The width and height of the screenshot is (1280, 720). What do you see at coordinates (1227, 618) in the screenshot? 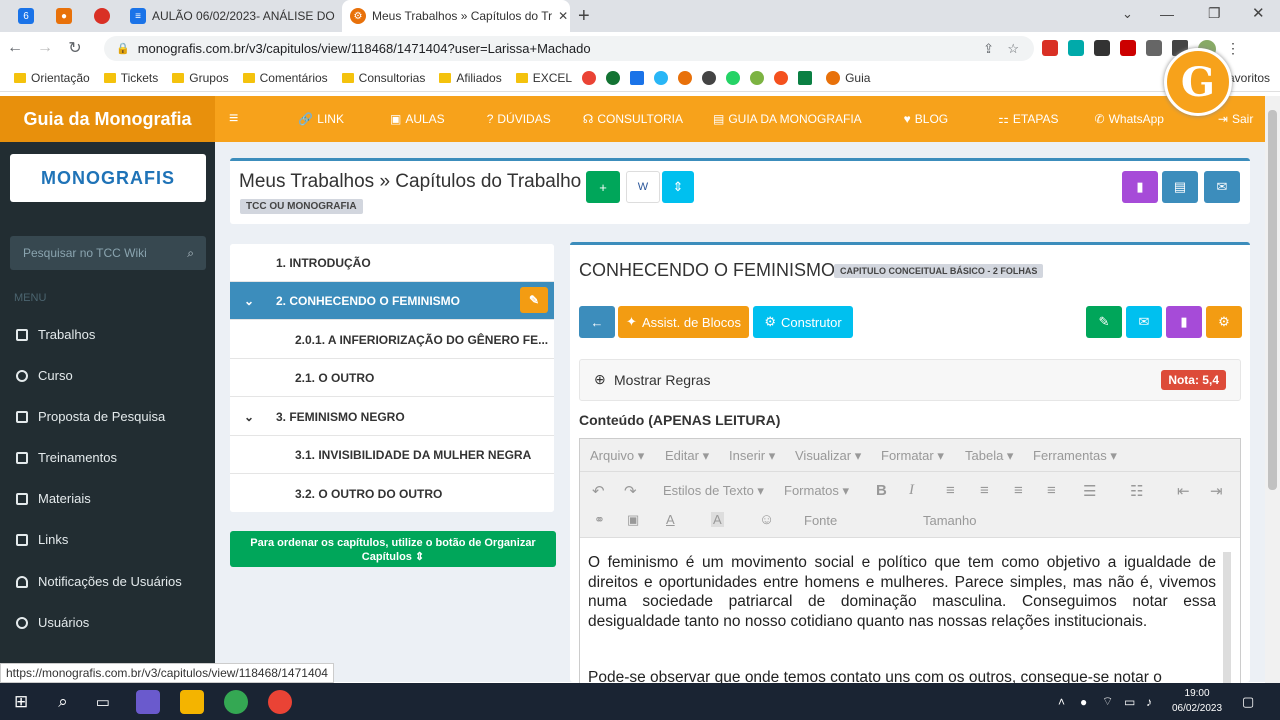
I see `editor-scrollbar` at bounding box center [1227, 618].